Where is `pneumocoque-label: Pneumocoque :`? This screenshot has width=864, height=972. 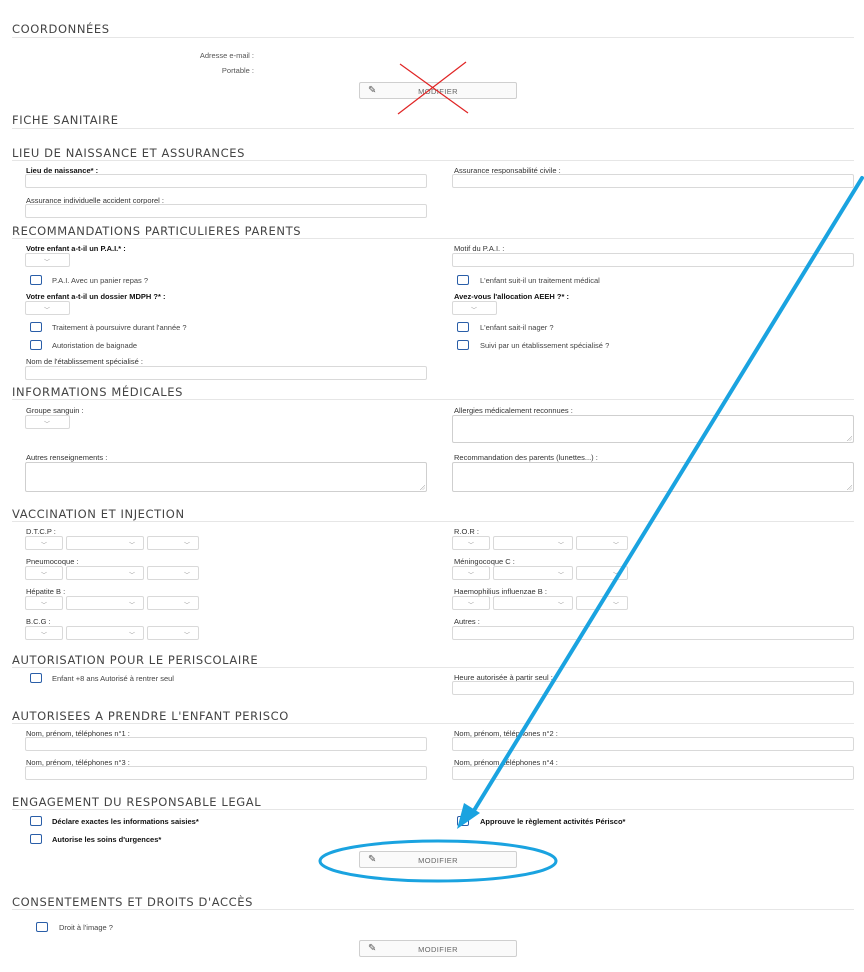
pneumocoque-label: Pneumocoque : is located at coordinates (52, 561).